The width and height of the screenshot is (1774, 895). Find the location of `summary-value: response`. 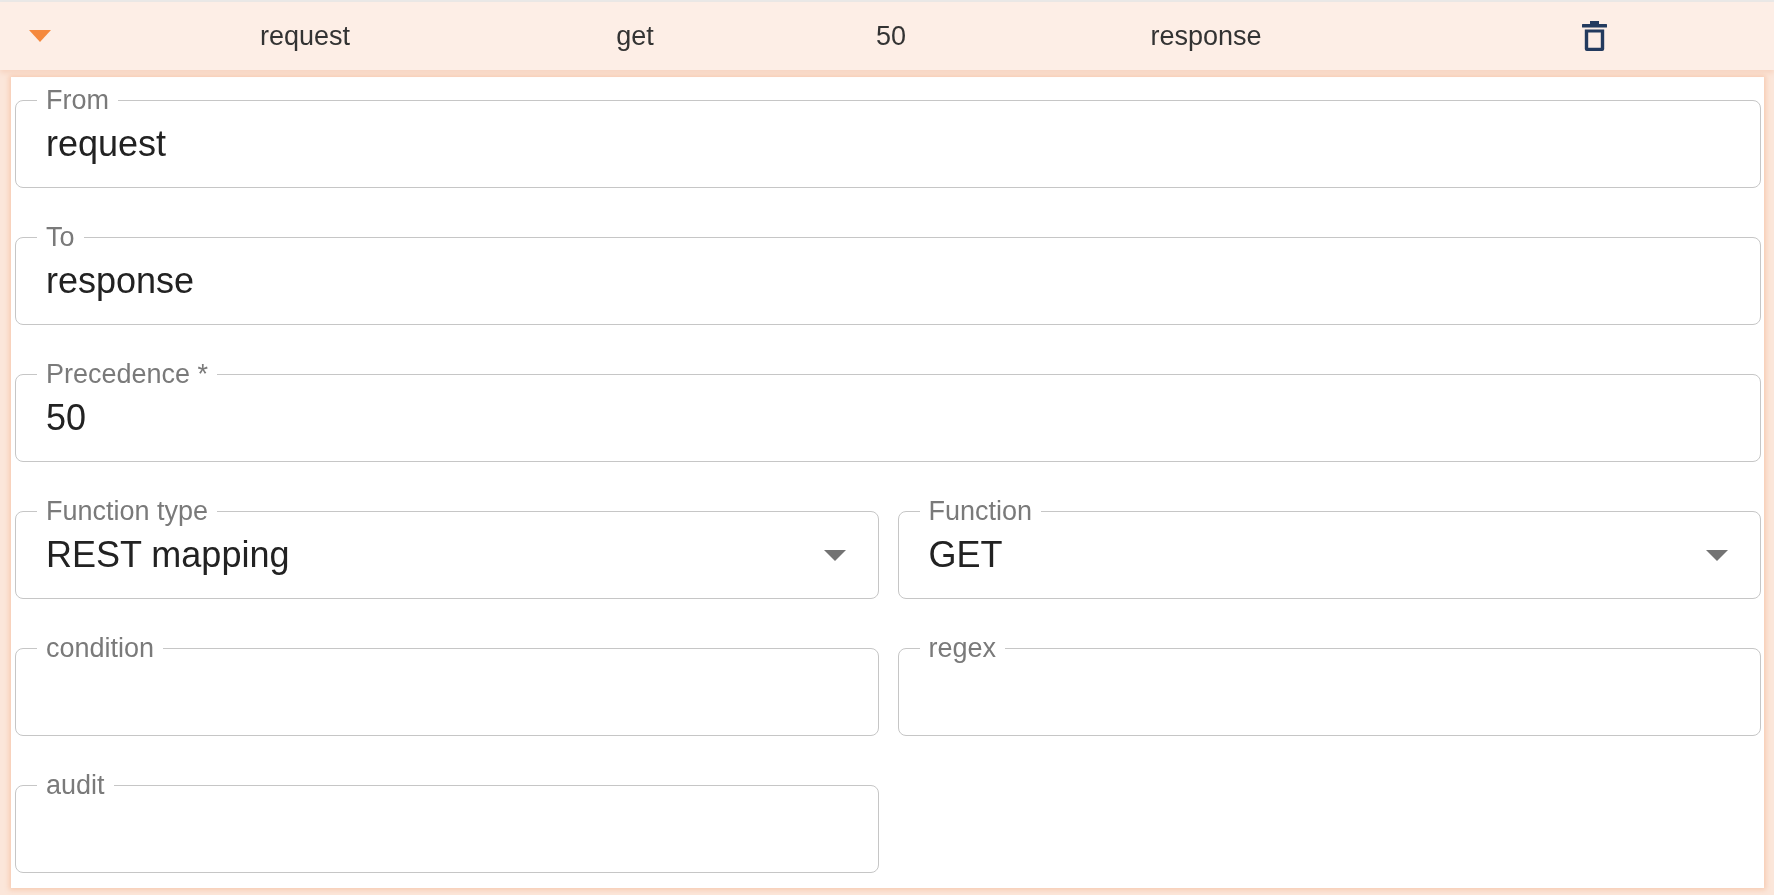

summary-value: response is located at coordinates (1206, 36).